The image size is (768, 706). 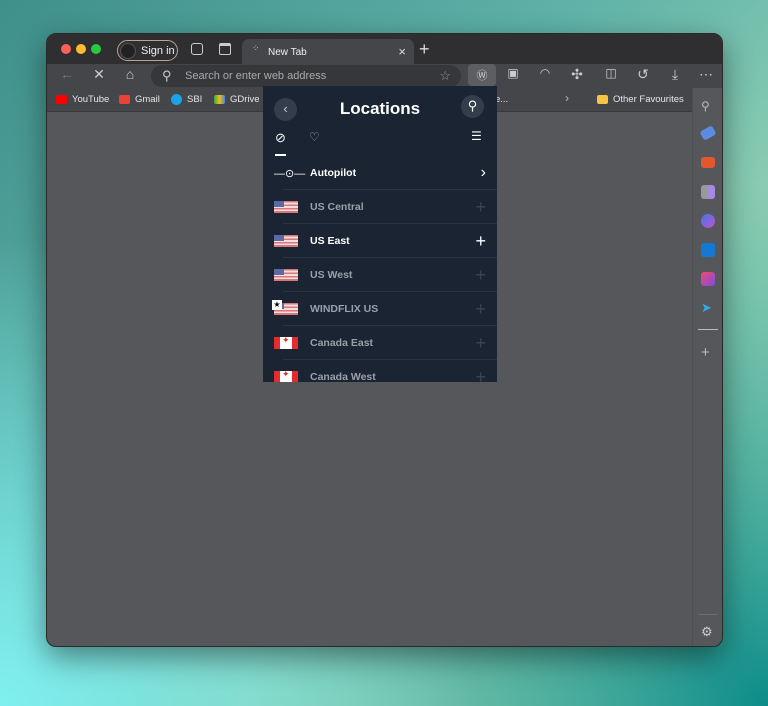 I want to click on location-us-west: US West +, so click(x=380, y=275).